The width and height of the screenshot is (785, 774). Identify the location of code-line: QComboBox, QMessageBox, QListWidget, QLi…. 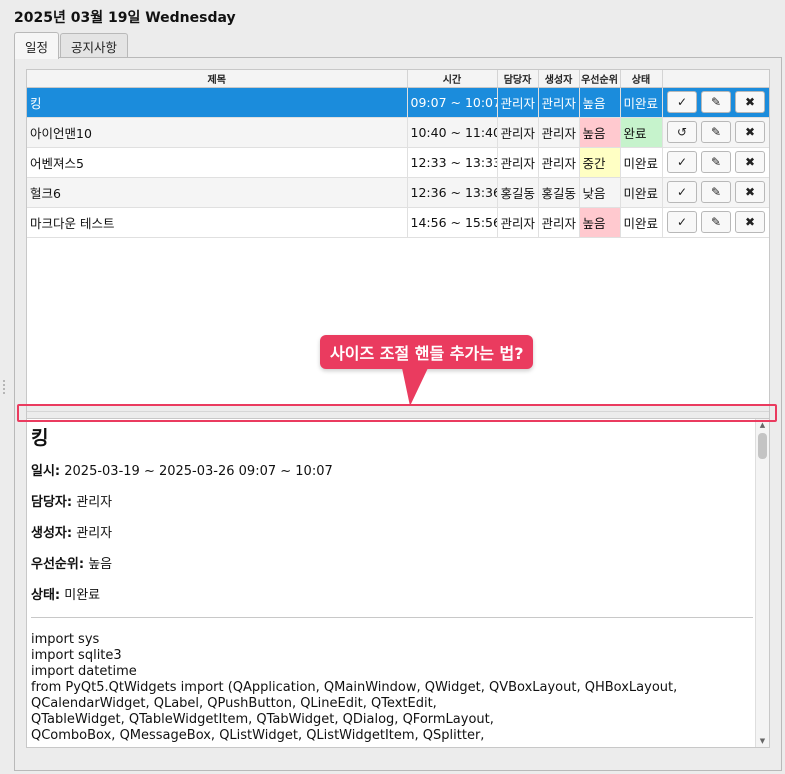
(258, 735).